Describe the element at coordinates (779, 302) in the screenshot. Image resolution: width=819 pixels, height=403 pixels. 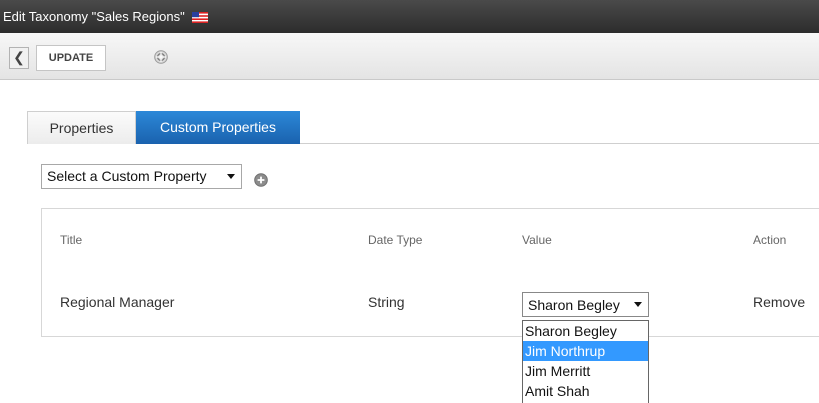
I see `remove-link: Remove` at that location.